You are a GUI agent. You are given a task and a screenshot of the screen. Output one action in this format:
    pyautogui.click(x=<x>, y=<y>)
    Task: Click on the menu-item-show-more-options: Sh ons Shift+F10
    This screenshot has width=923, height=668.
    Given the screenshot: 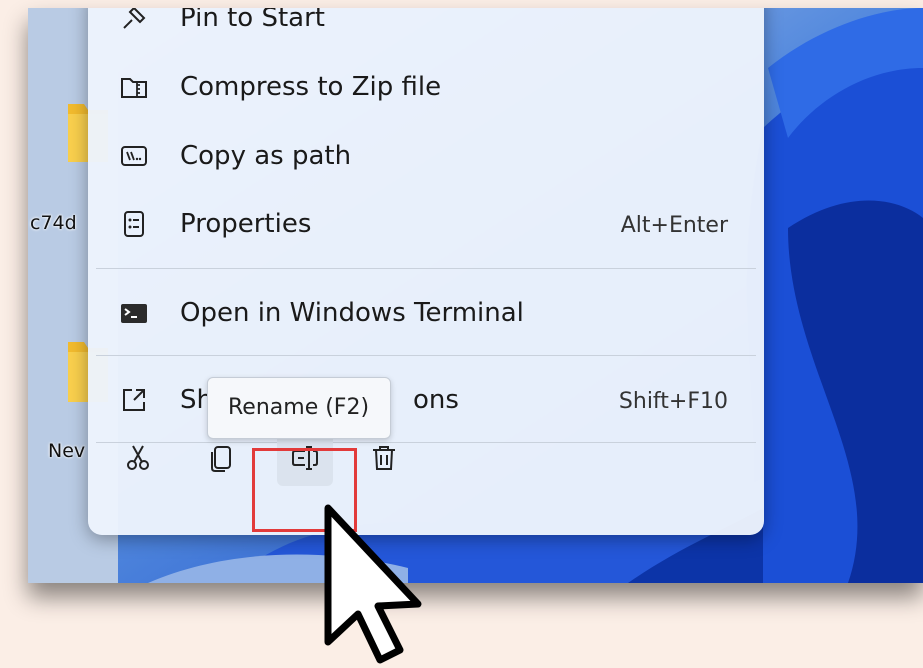 What is the action you would take?
    pyautogui.click(x=426, y=400)
    